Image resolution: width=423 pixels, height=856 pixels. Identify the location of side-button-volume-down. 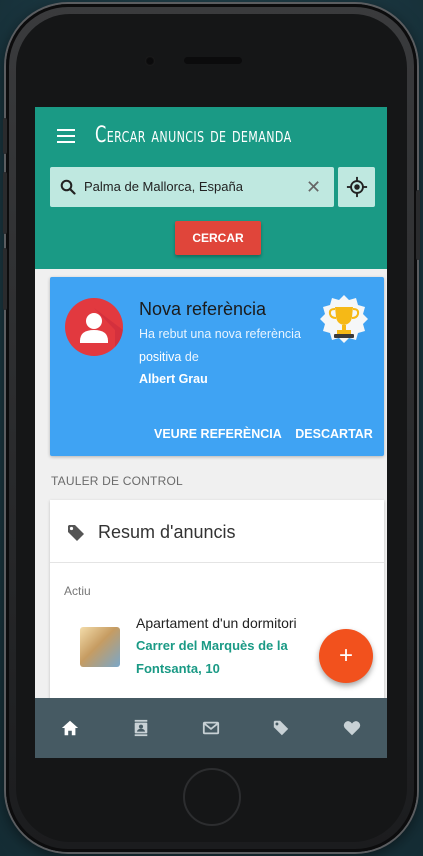
(5, 279).